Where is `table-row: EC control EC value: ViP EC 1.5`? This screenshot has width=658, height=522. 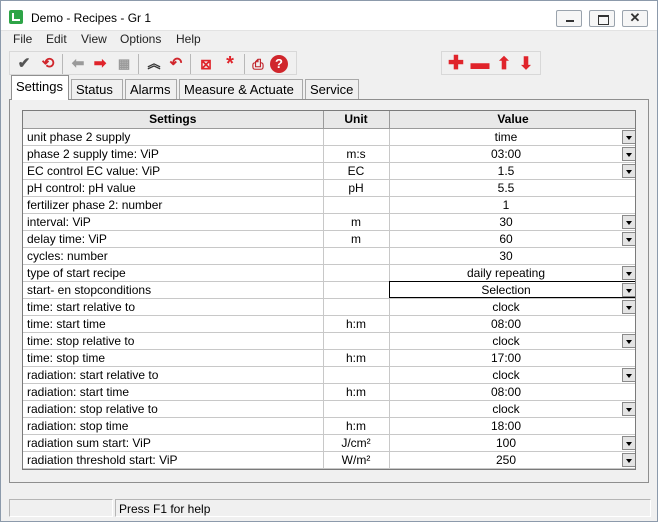
table-row: EC control EC value: ViP EC 1.5 is located at coordinates (329, 171).